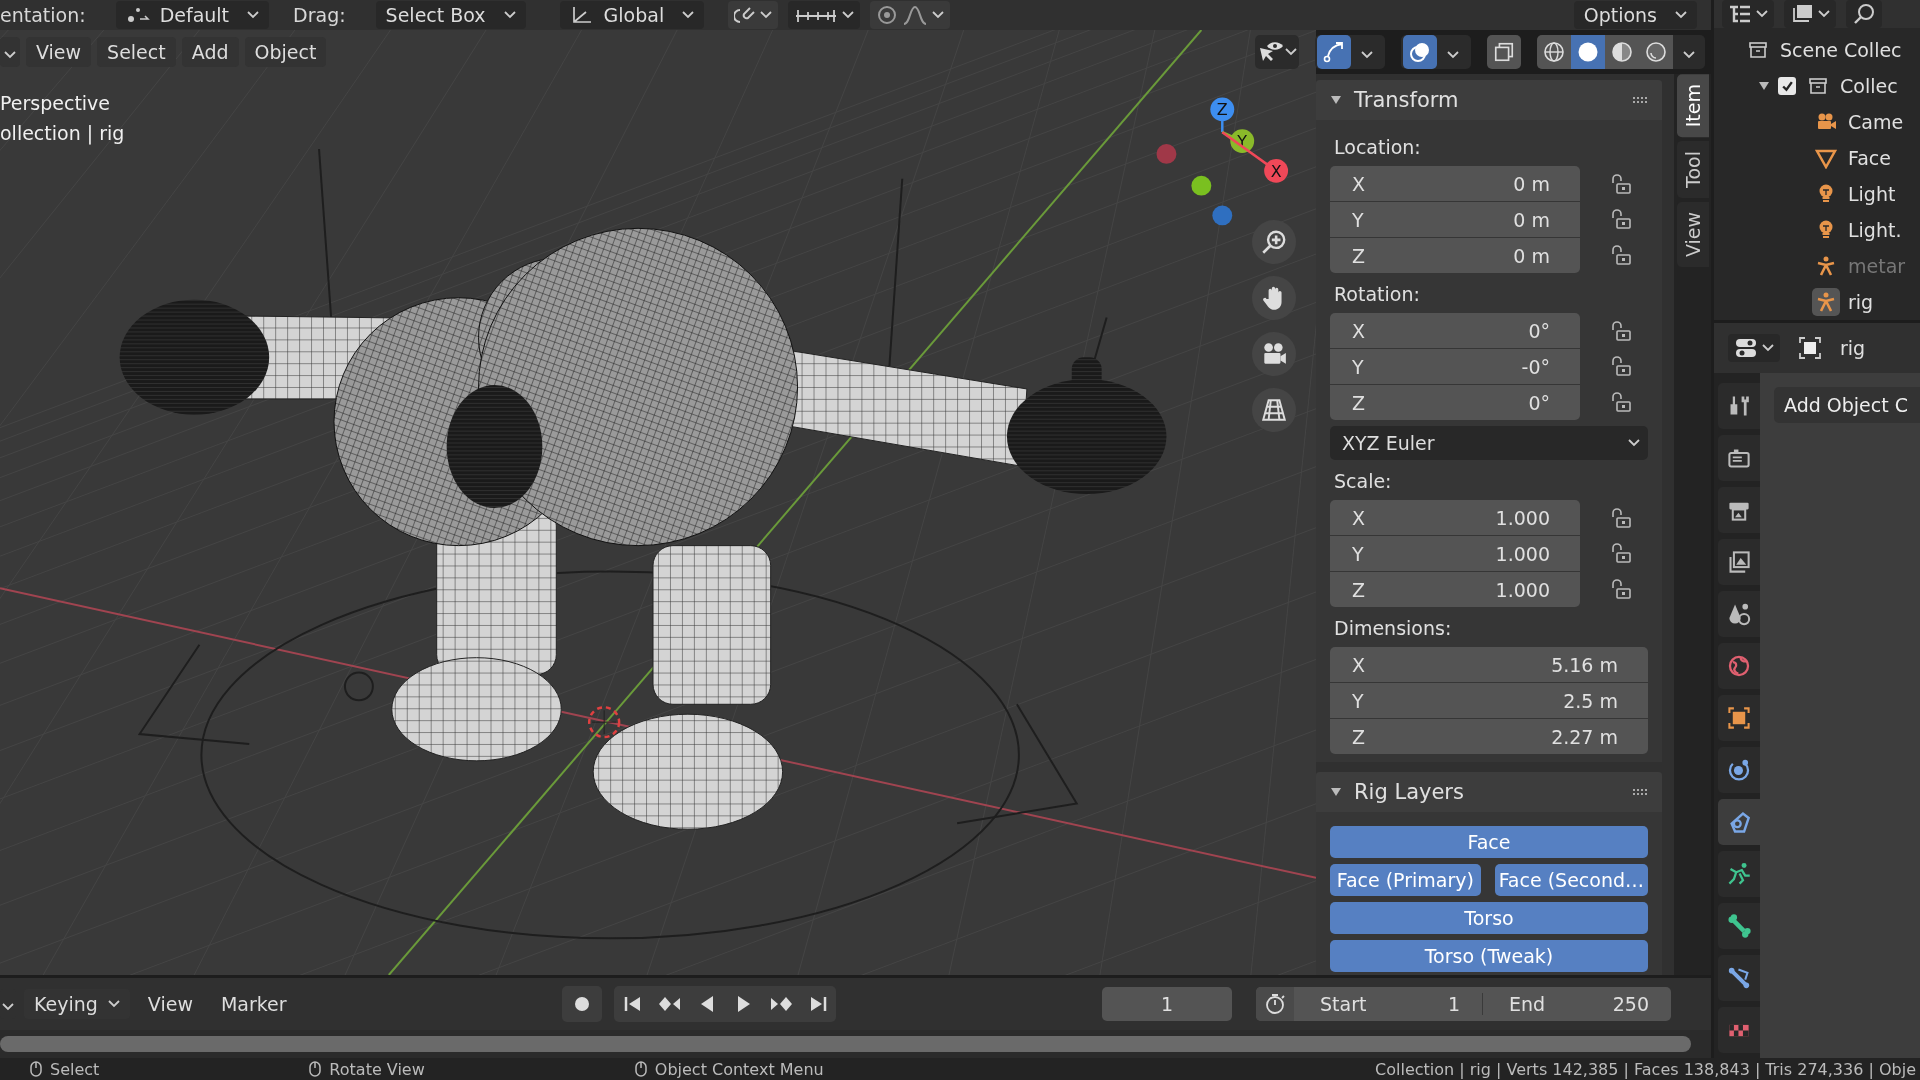 The width and height of the screenshot is (1920, 1080). What do you see at coordinates (1847, 405) in the screenshot?
I see `add-constraint-dropdown: Add Object C` at bounding box center [1847, 405].